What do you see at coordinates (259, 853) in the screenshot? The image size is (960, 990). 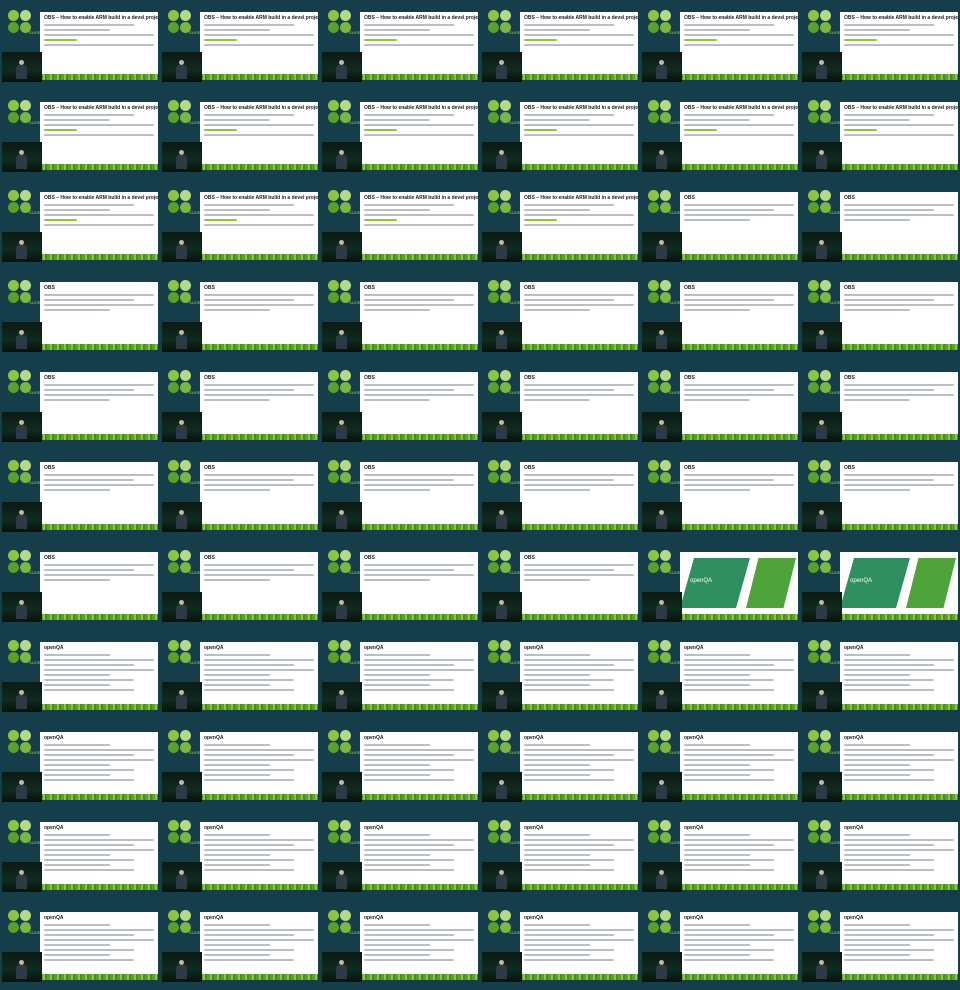 I see `presentation-slide: openQA` at bounding box center [259, 853].